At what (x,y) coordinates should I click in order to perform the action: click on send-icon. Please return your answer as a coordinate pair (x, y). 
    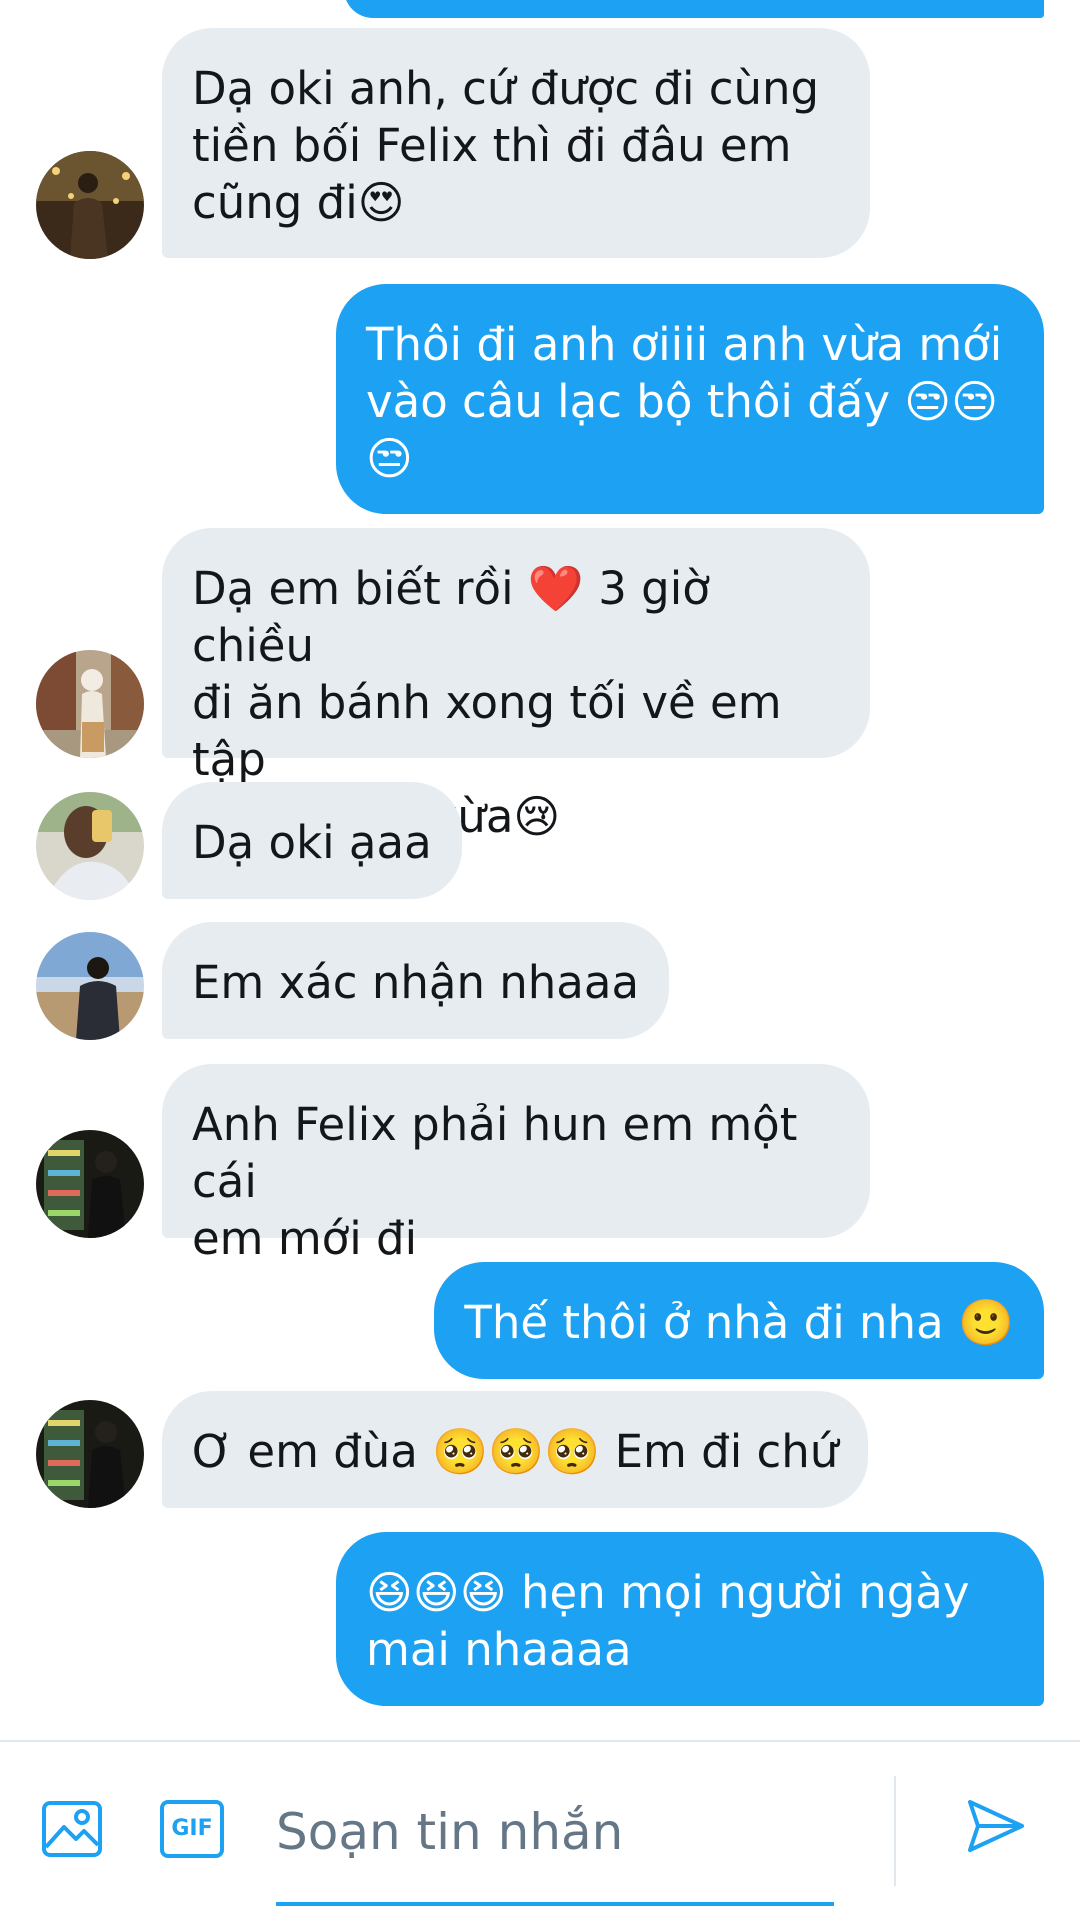
    Looking at the image, I should click on (996, 1826).